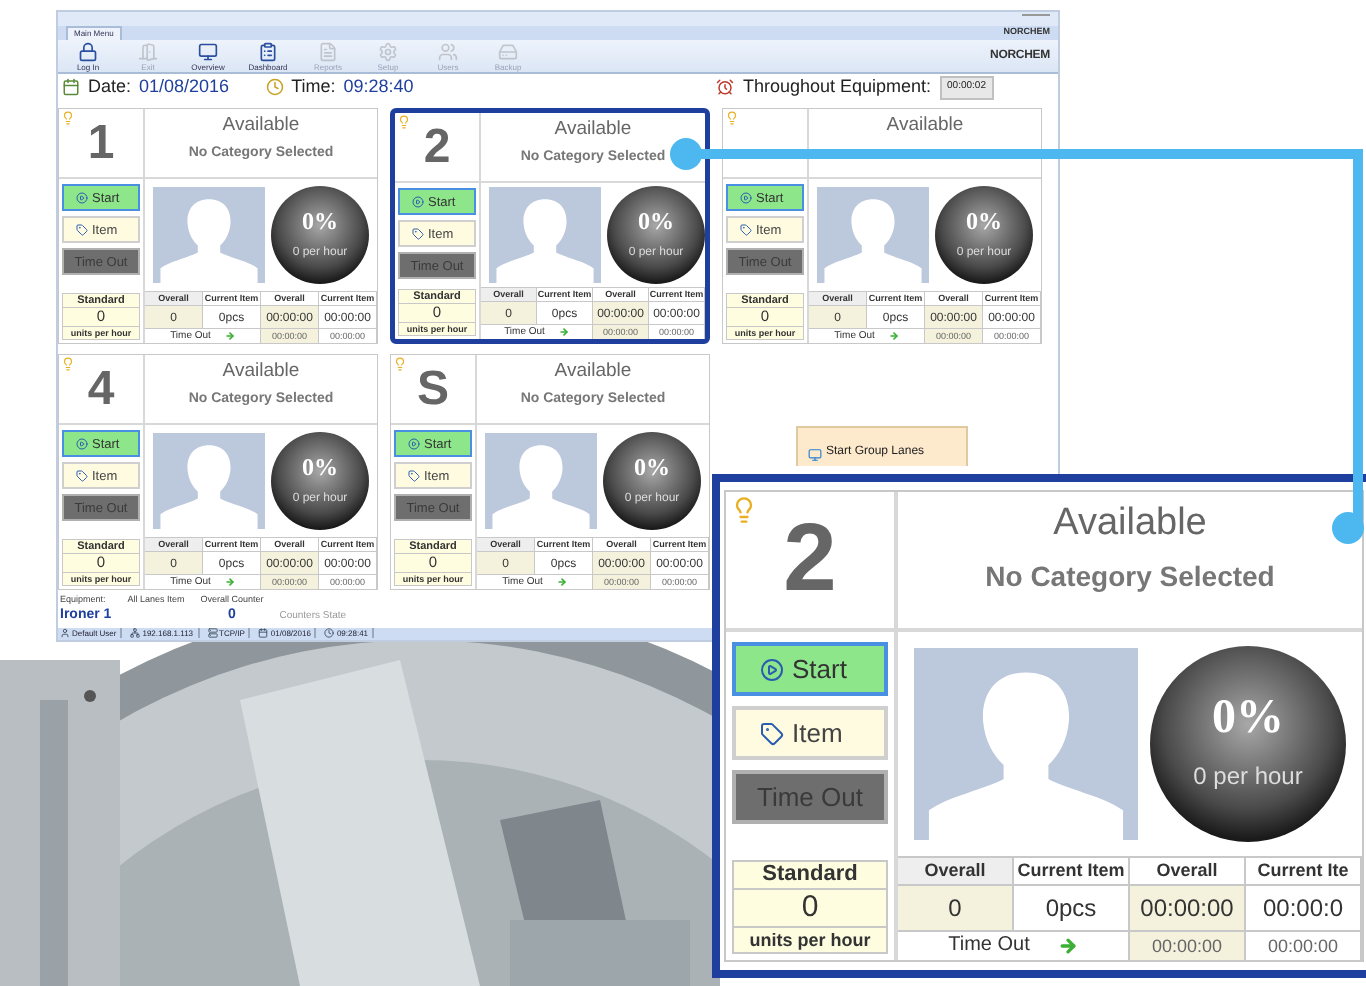  What do you see at coordinates (328, 51) in the screenshot?
I see `document-icon` at bounding box center [328, 51].